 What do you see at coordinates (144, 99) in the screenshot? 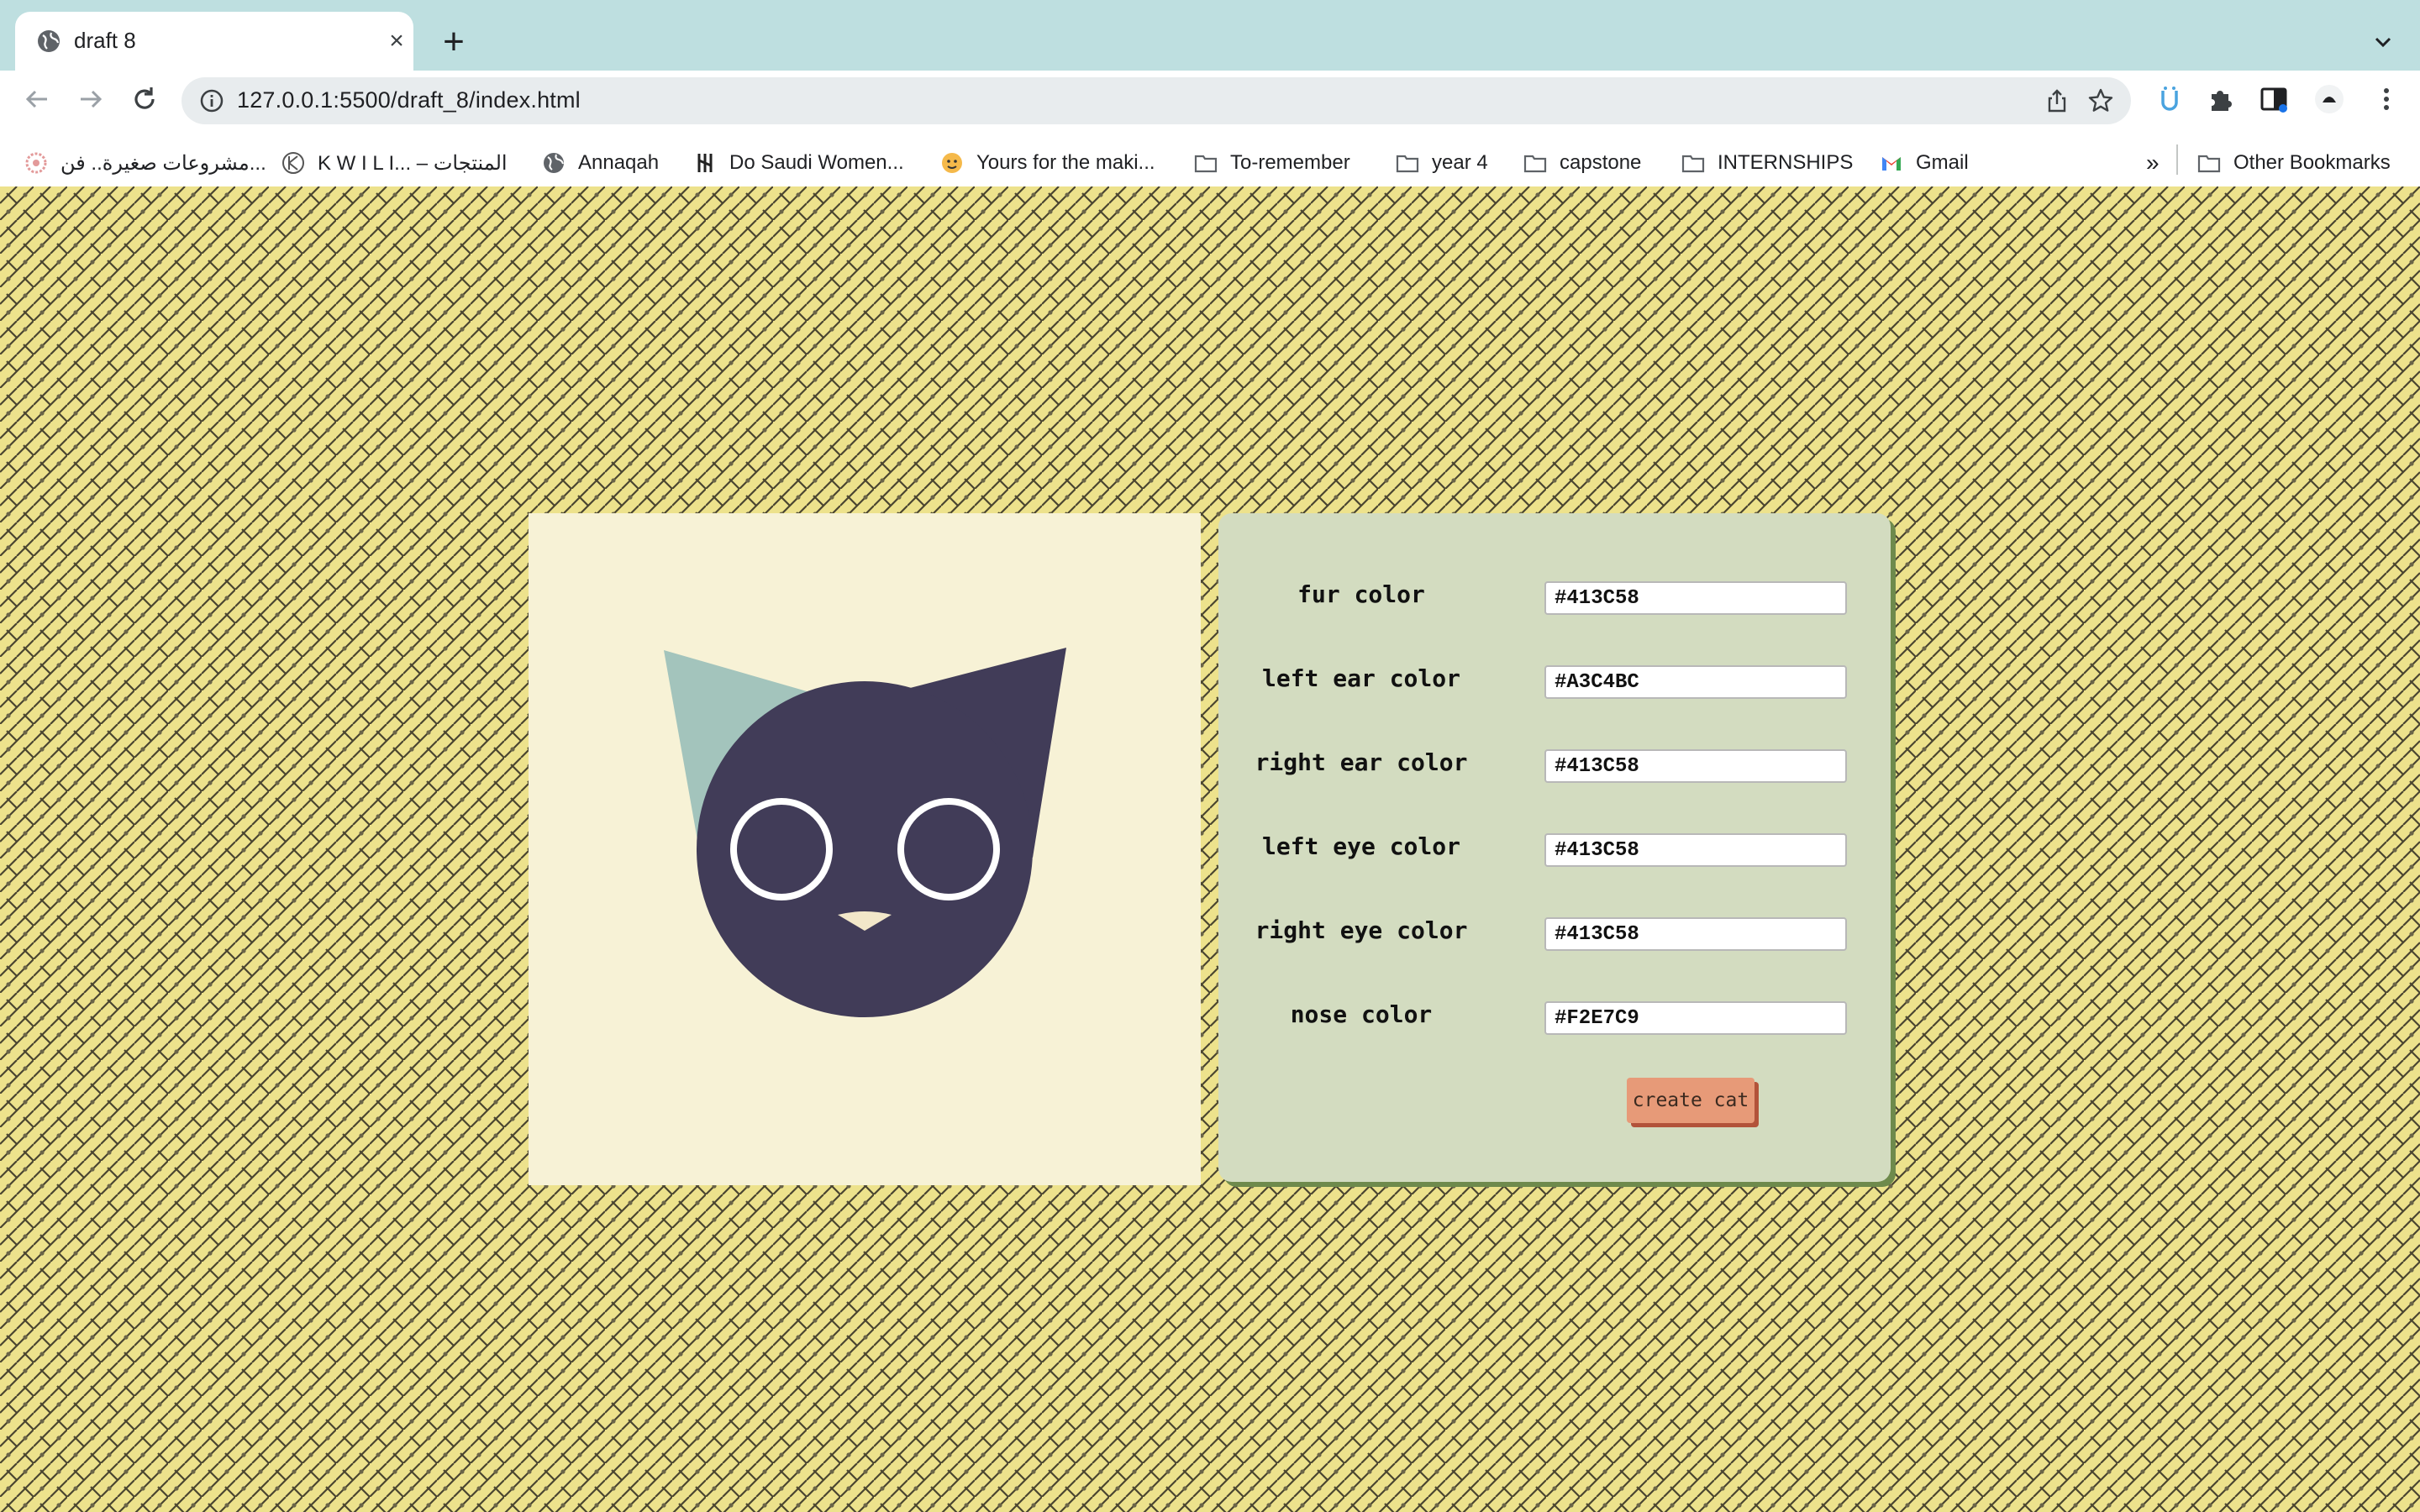
I see `reload-icon` at bounding box center [144, 99].